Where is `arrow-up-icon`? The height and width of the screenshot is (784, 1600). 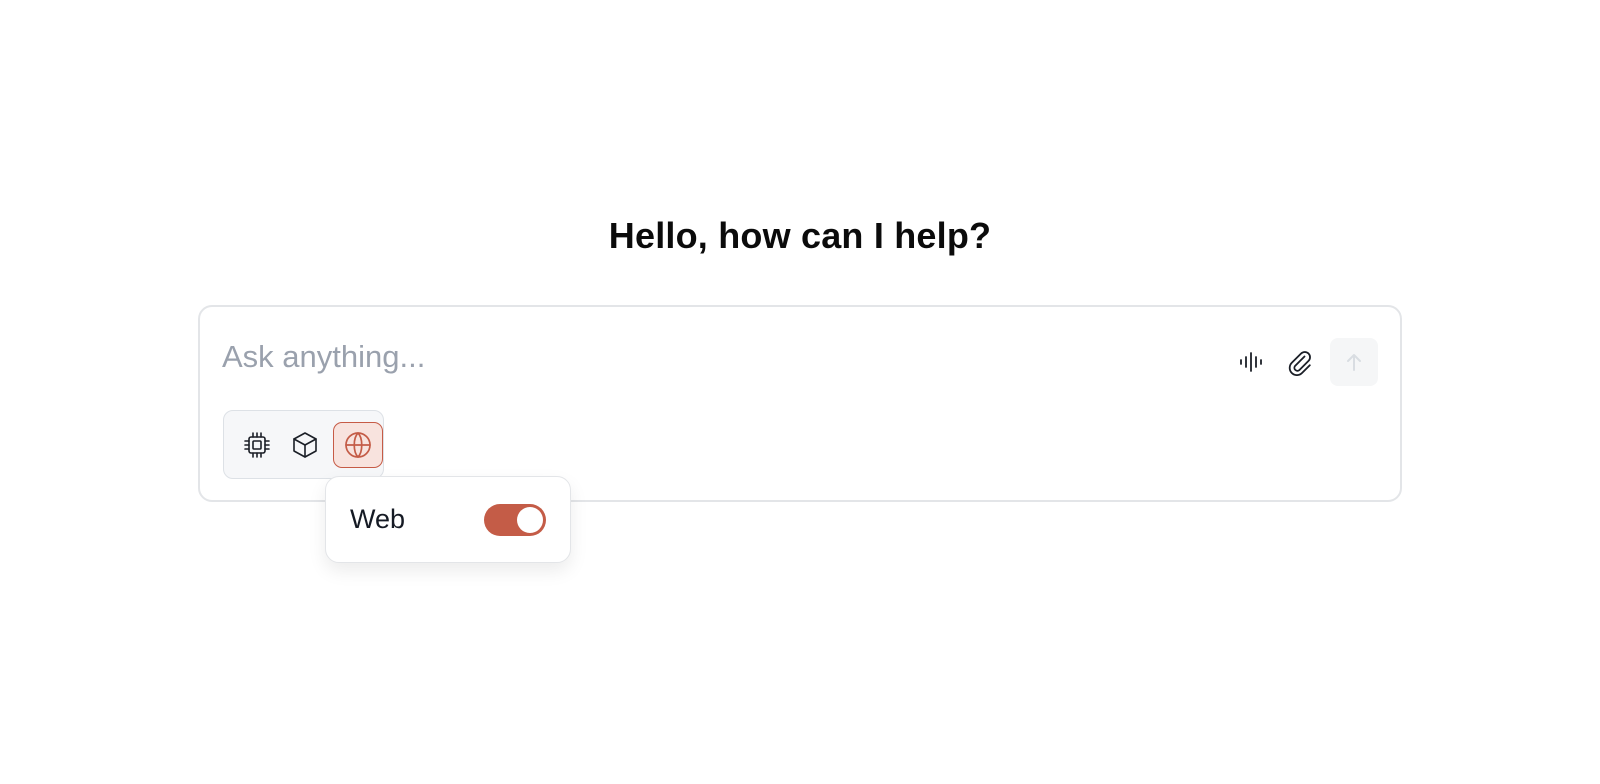 arrow-up-icon is located at coordinates (1354, 362).